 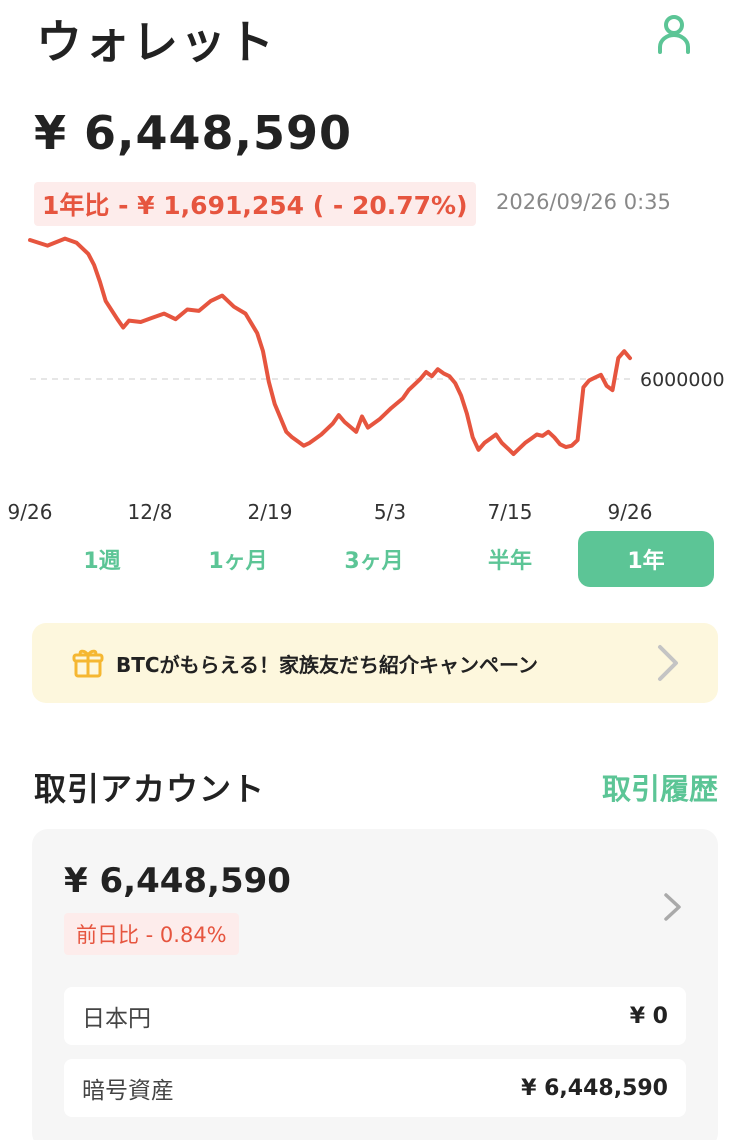 I want to click on period-selector: 1週 1ヶ月 3ヶ月 半年 1年, so click(x=374, y=559).